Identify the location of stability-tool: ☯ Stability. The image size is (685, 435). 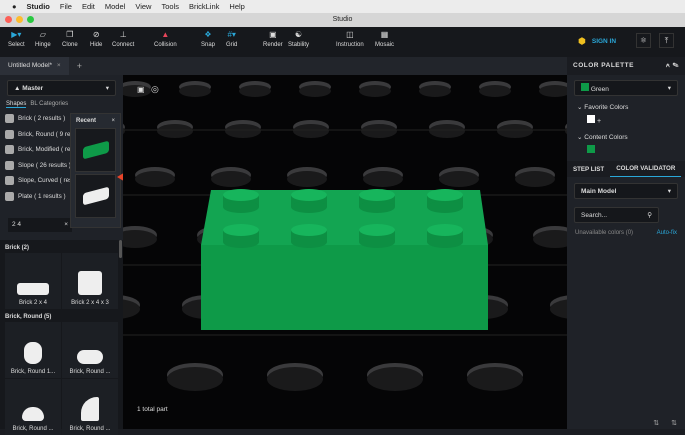
(298, 39).